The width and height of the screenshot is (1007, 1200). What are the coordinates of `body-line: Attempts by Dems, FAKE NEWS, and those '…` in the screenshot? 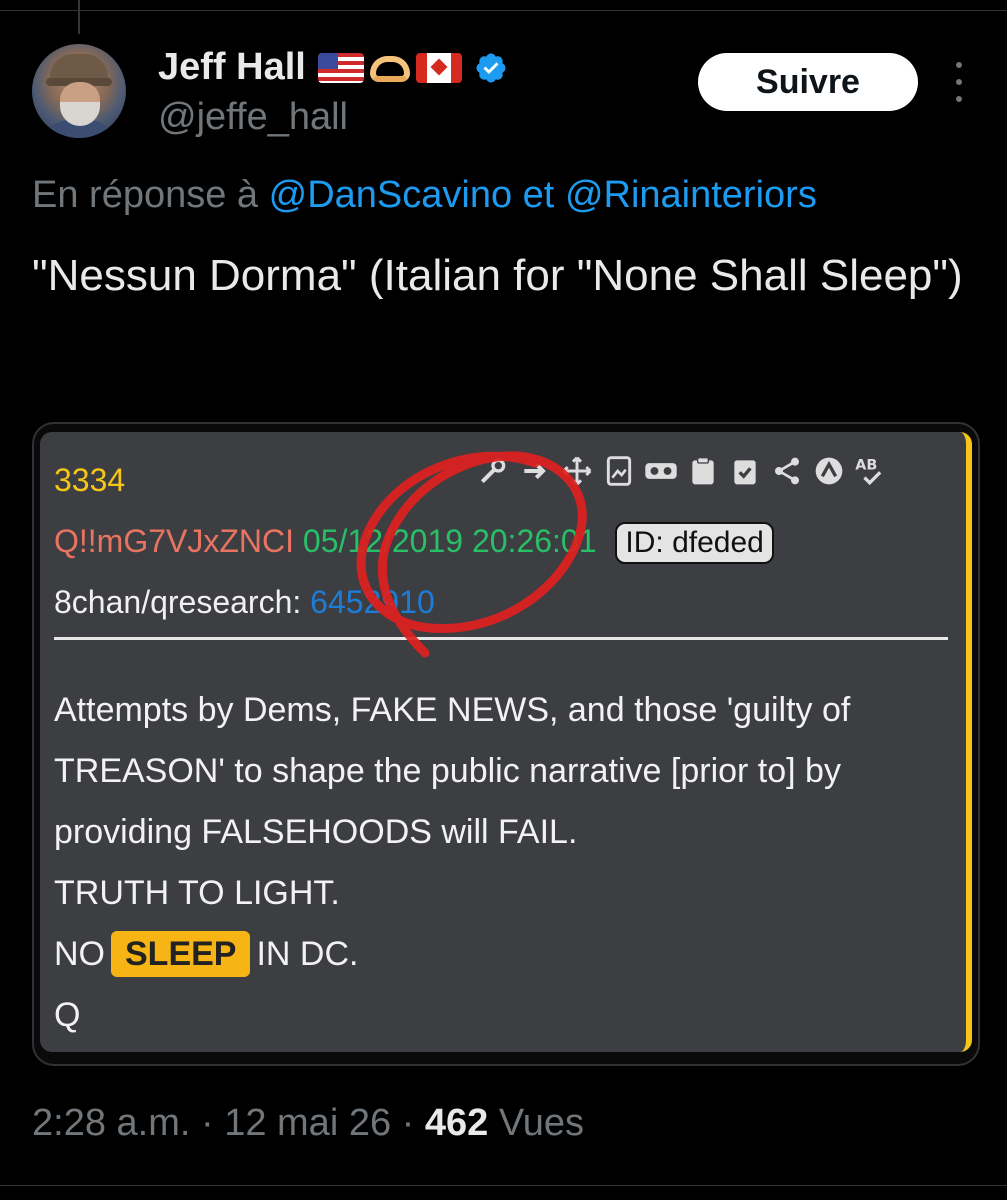 It's located at (452, 771).